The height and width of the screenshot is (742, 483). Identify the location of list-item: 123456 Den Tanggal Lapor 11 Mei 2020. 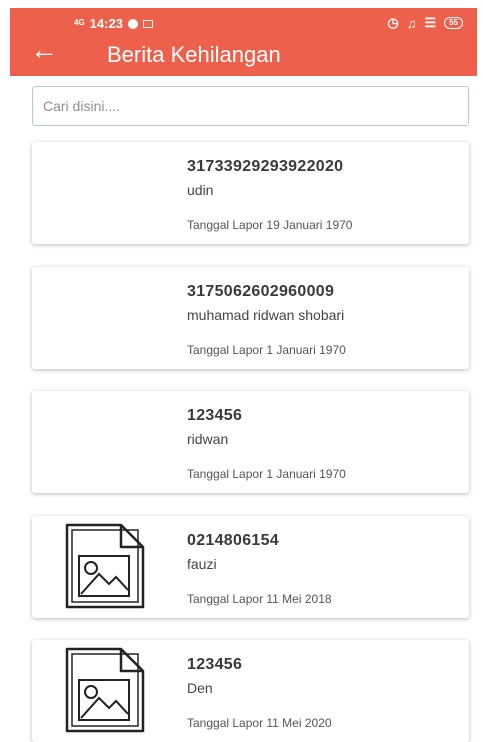
(250, 691).